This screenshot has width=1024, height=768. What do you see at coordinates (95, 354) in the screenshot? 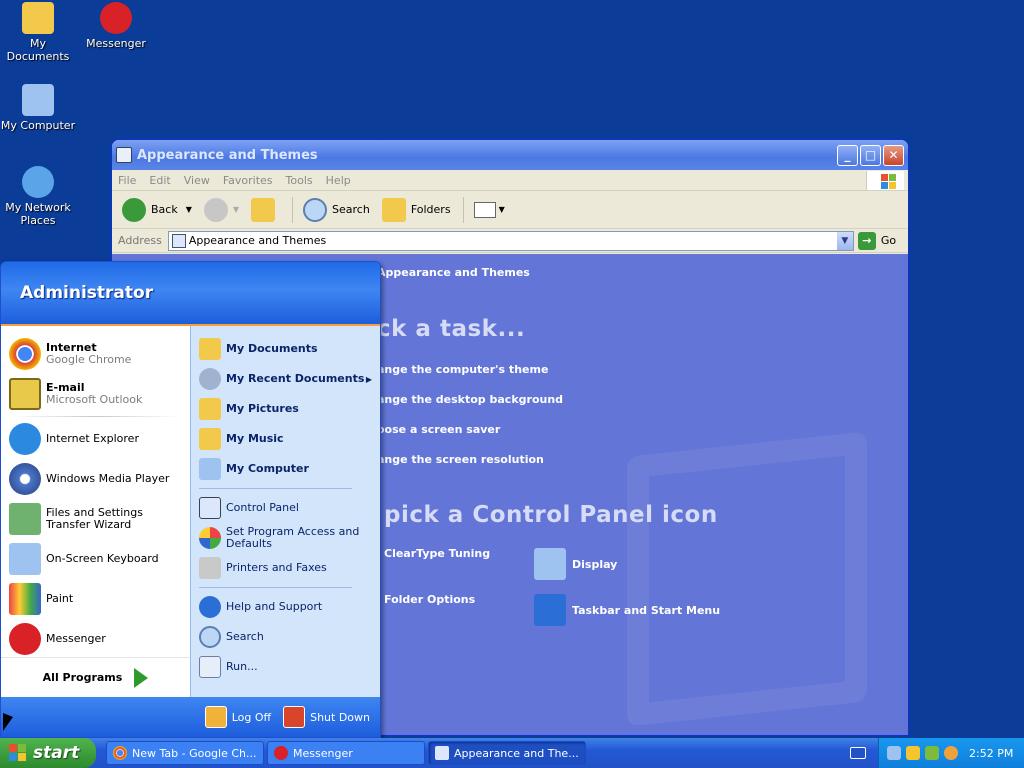
I see `pinned-internet: Internet Google Chrome` at bounding box center [95, 354].